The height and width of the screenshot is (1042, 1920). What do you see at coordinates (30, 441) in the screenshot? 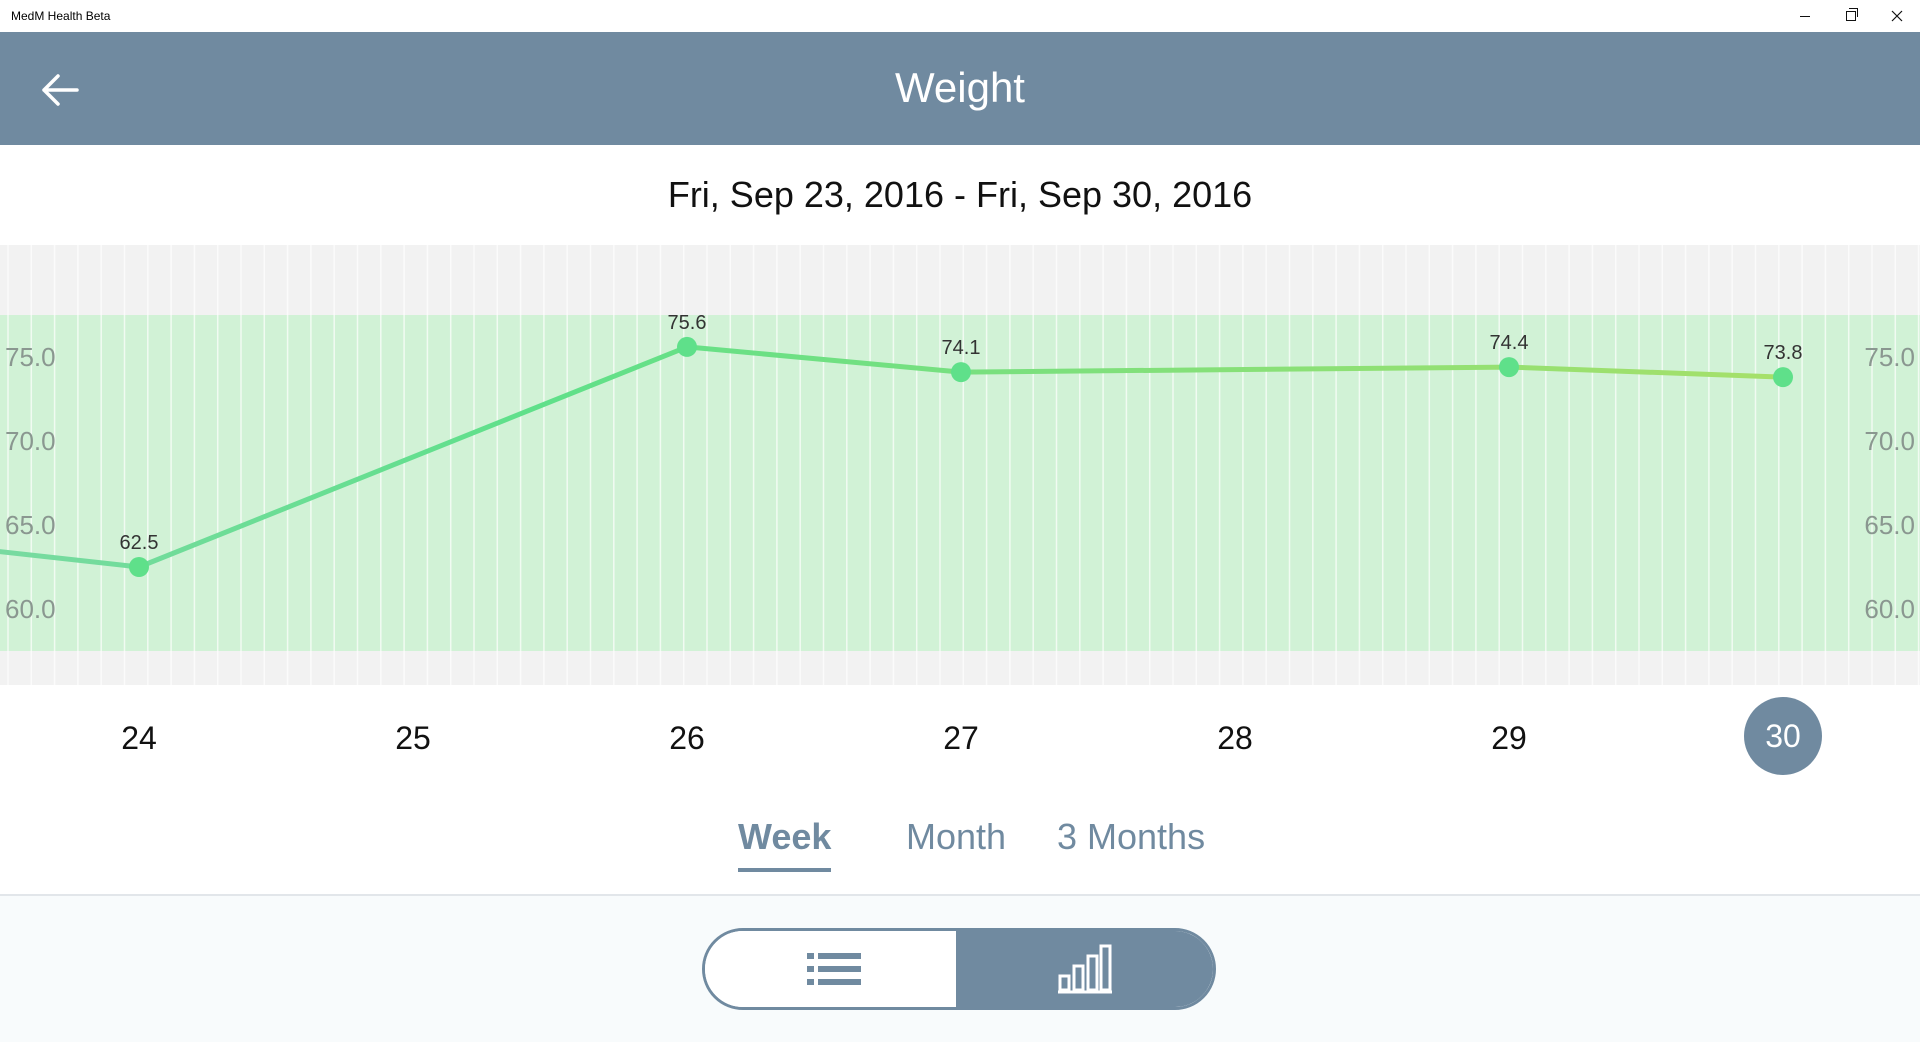
I see `y-tick-label-left: 70.0` at bounding box center [30, 441].